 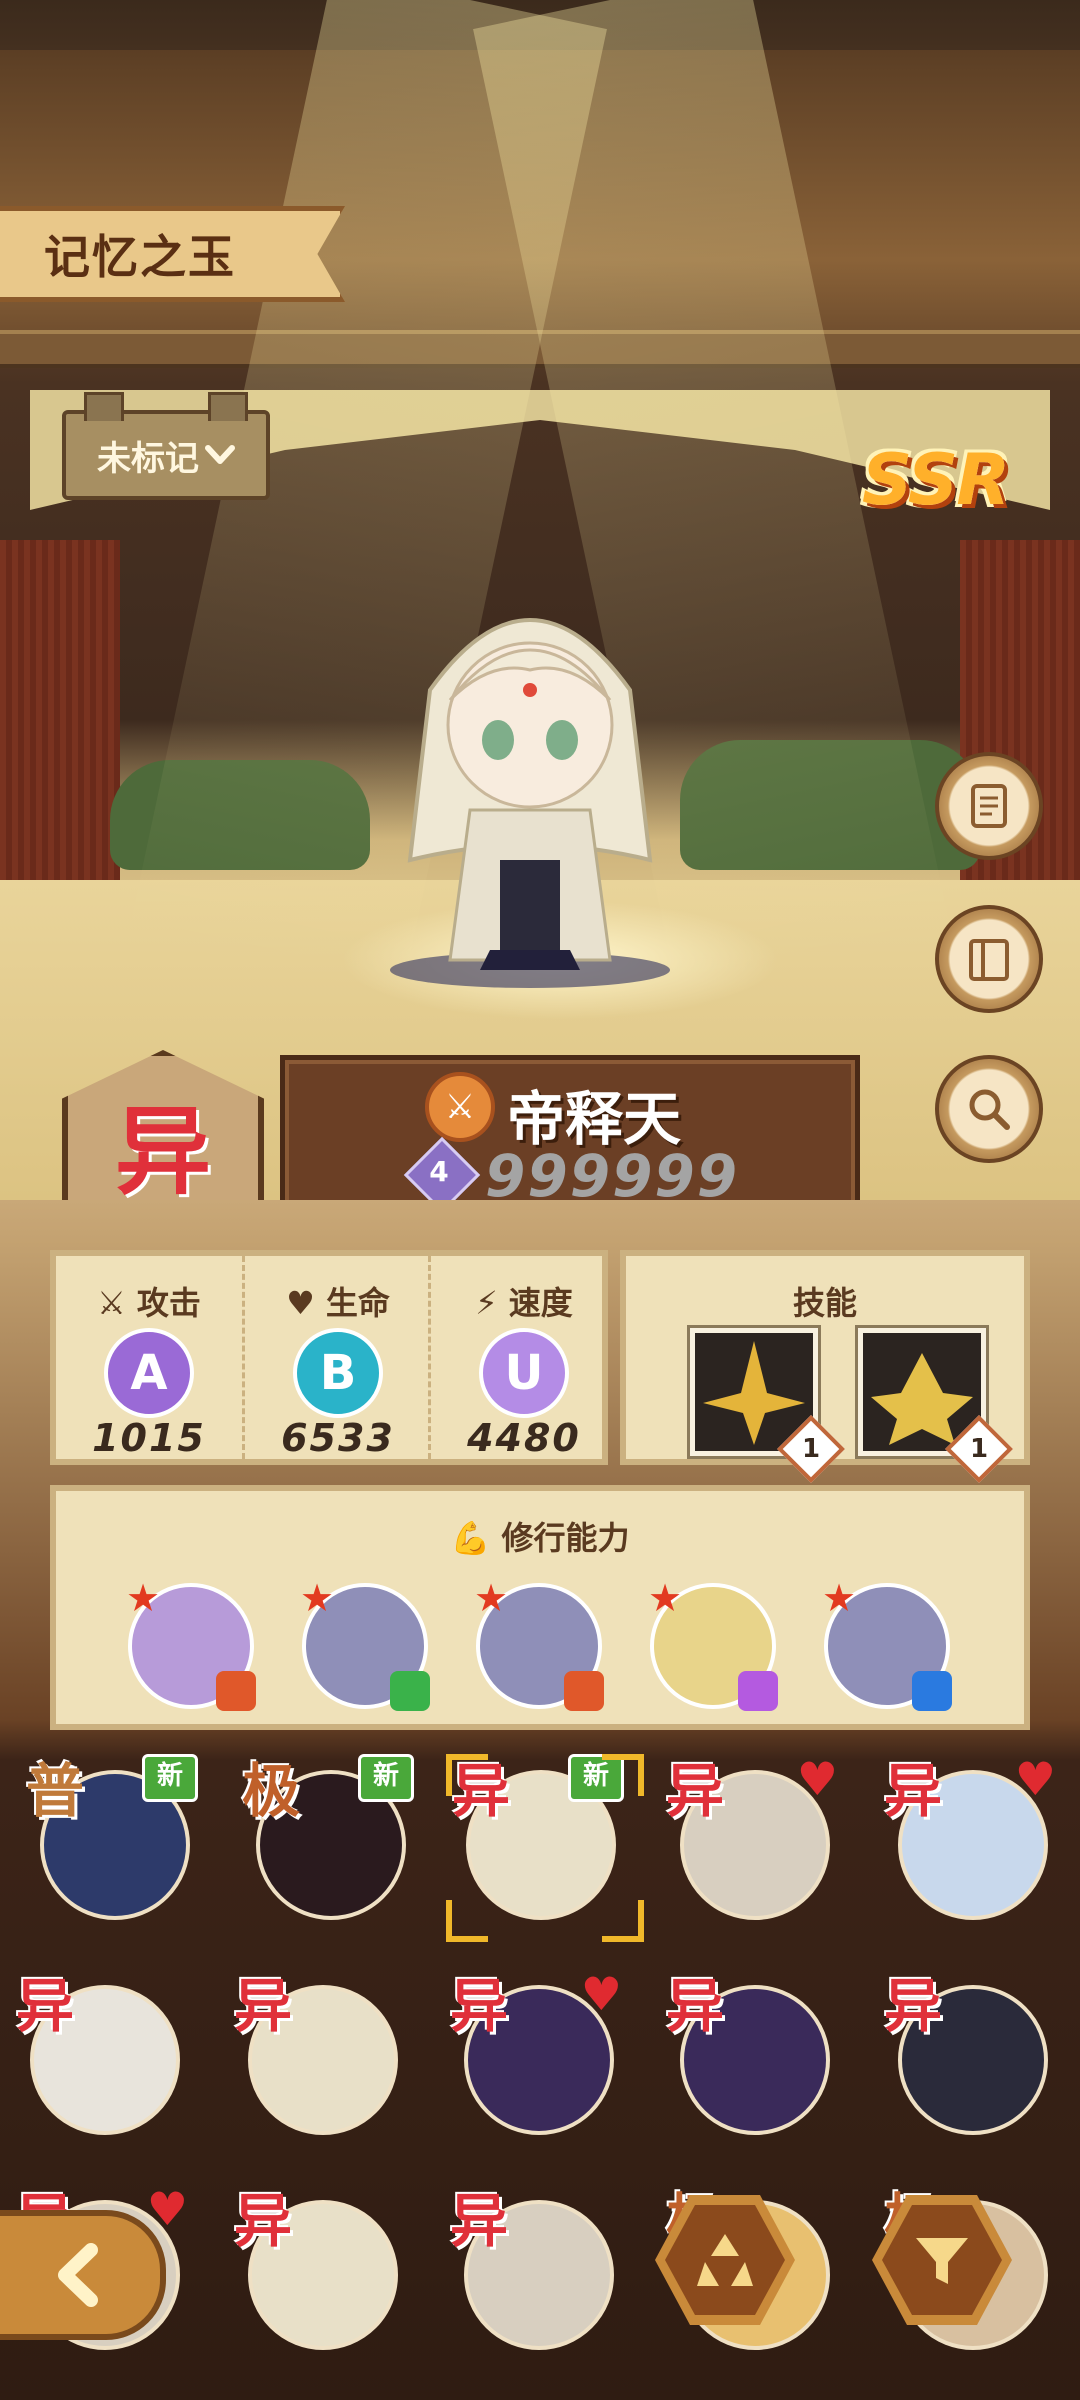 I want to click on placard-sign: 异, so click(x=163, y=1131).